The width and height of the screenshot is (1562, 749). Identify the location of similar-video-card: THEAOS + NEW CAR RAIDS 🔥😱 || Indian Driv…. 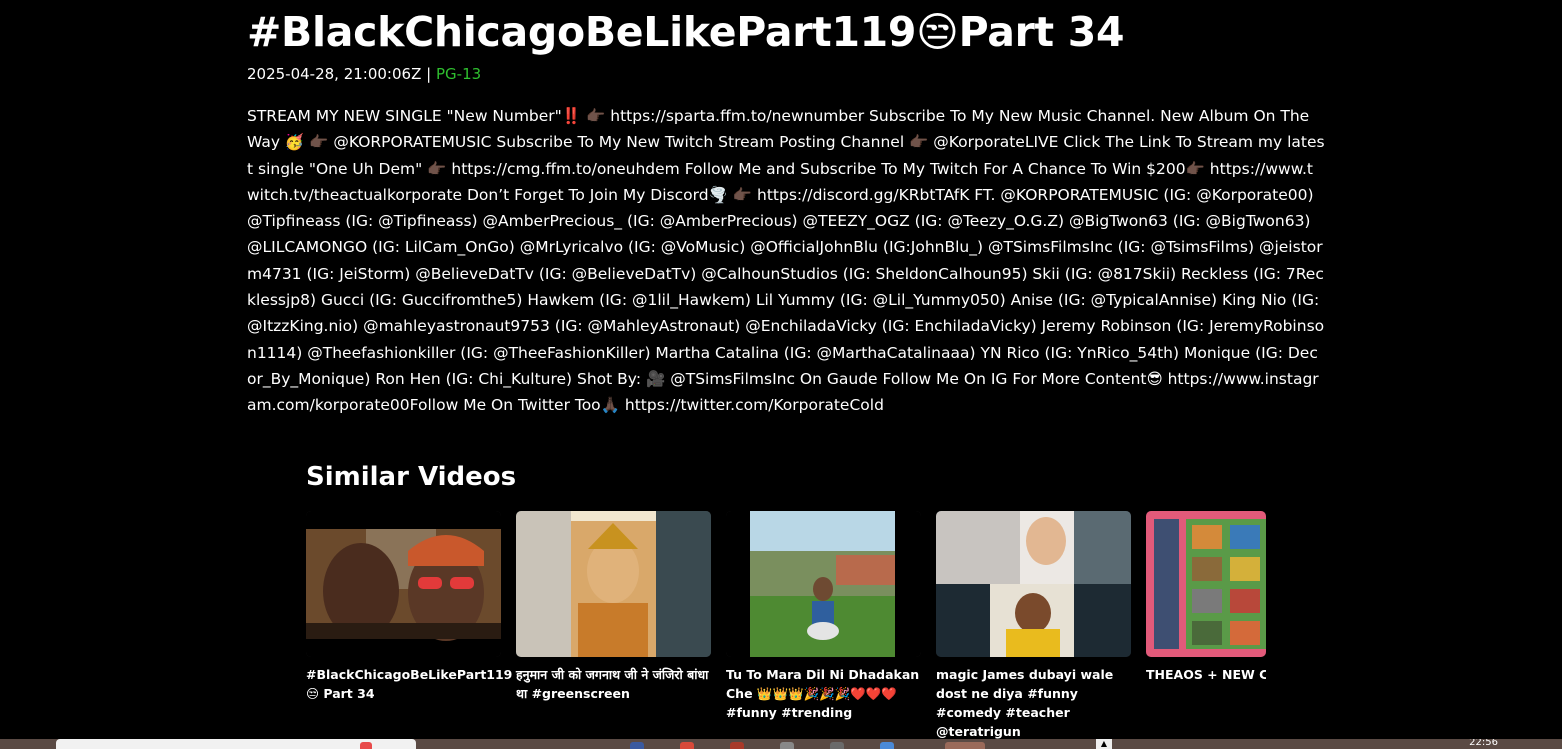
(1206, 626).